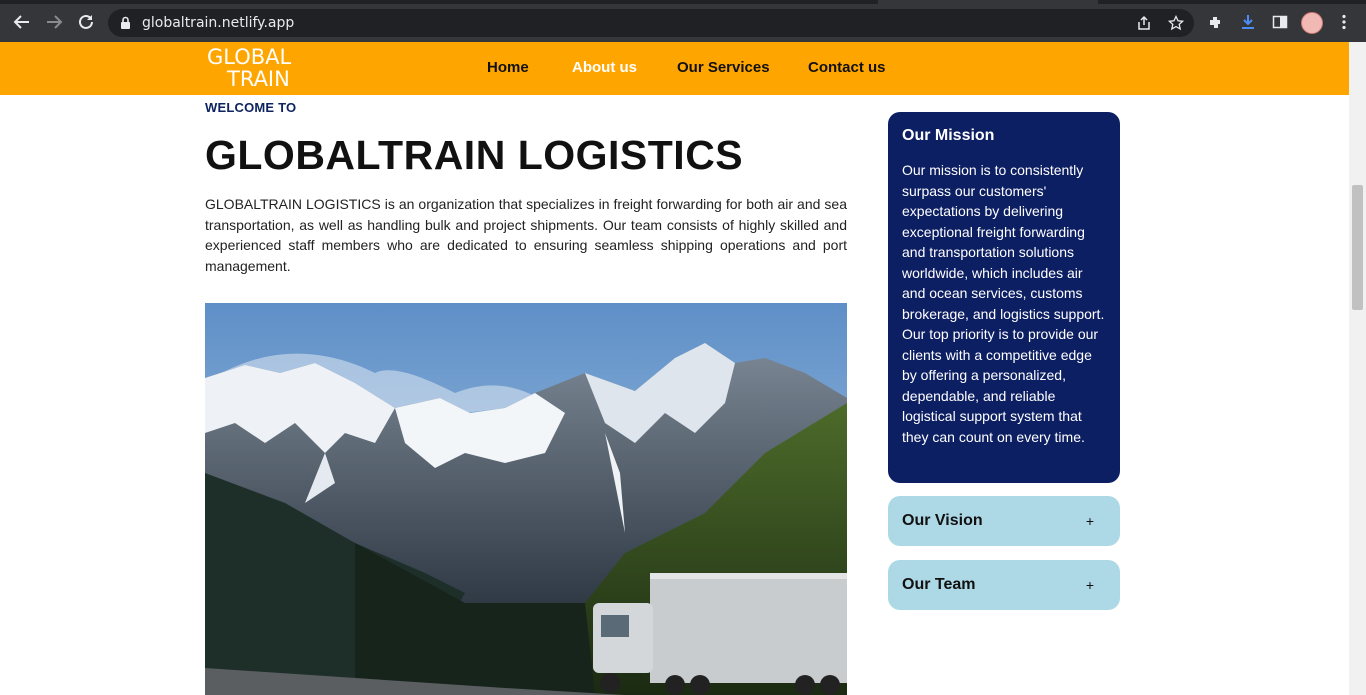 The height and width of the screenshot is (695, 1366). Describe the element at coordinates (1344, 22) in the screenshot. I see `more-menu-icon` at that location.